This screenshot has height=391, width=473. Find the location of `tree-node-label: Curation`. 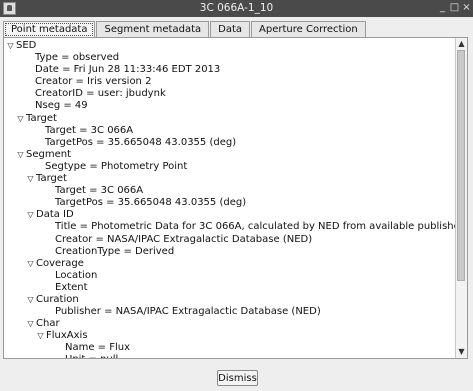

tree-node-label: Curation is located at coordinates (57, 299).